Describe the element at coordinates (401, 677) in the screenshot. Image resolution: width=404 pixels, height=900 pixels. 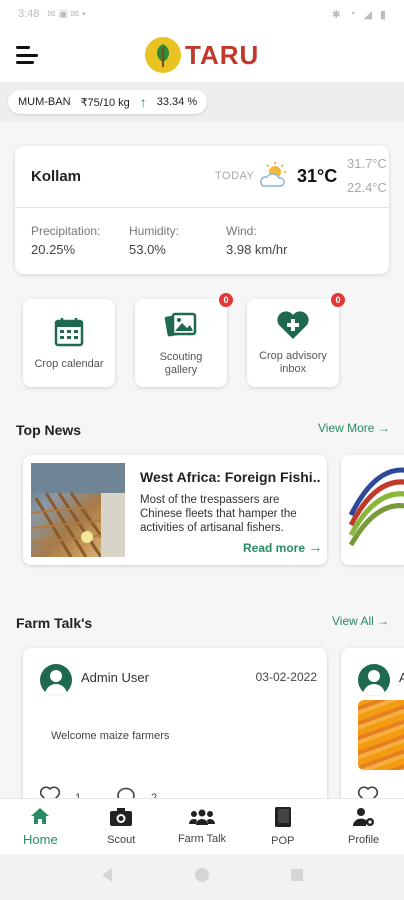
I see `post-author-initial: A` at that location.